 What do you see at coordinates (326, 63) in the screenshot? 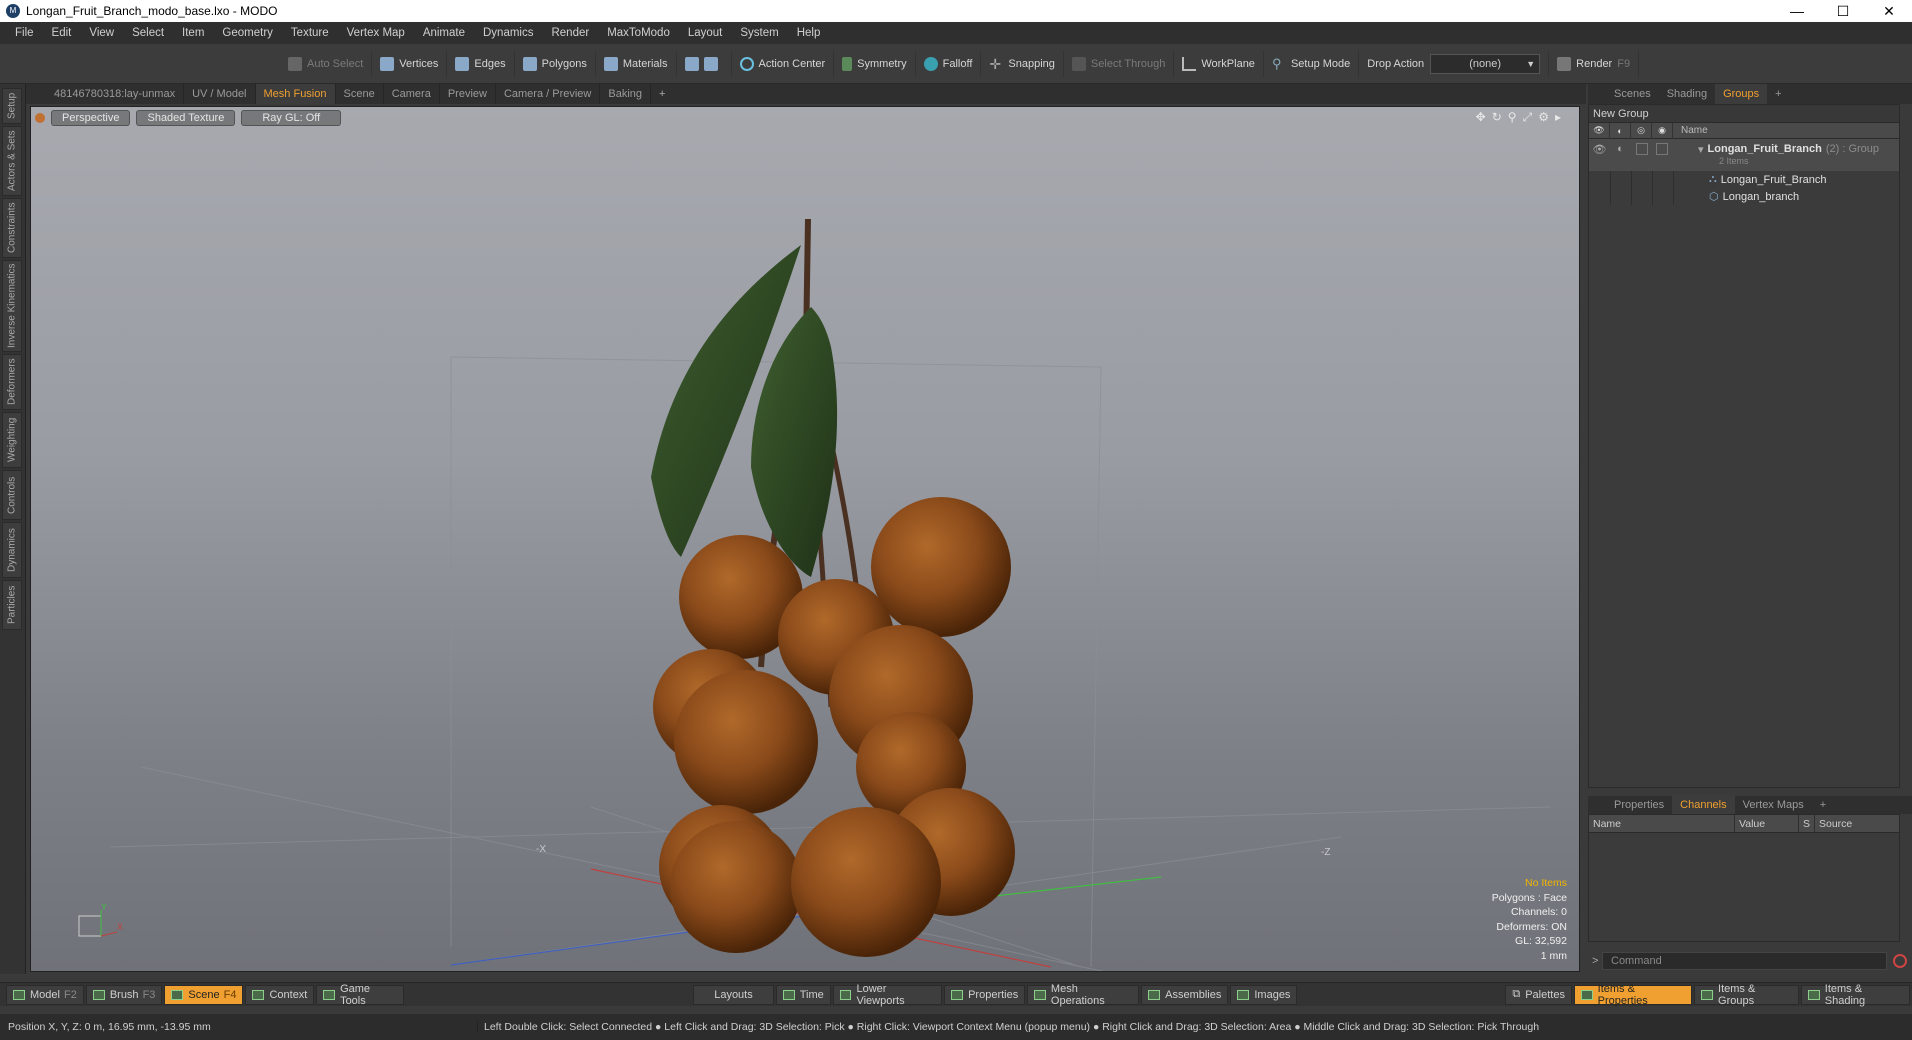
I see `auto-select-button: Auto Select` at bounding box center [326, 63].